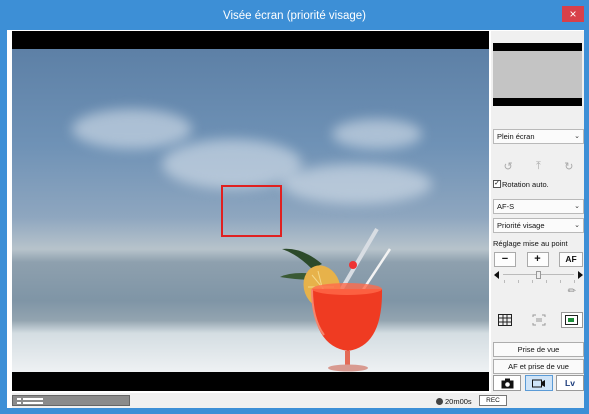 The height and width of the screenshot is (414, 589). I want to click on focus-minus-button: −, so click(505, 259).